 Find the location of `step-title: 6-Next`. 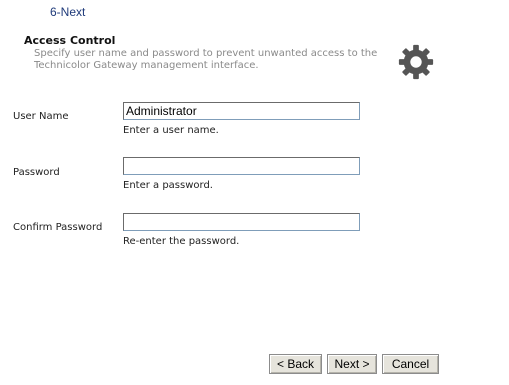

step-title: 6-Next is located at coordinates (68, 12).